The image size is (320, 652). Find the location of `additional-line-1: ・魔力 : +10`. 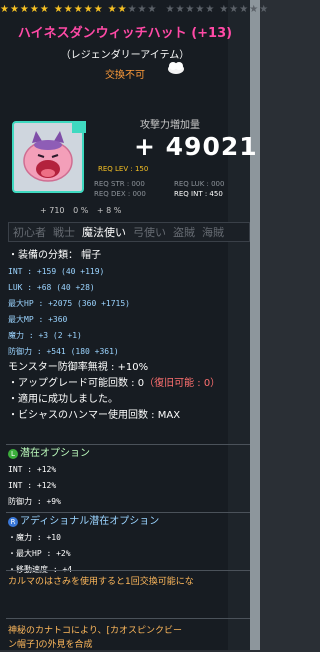

additional-line-1: ・魔力 : +10 is located at coordinates (34, 537).